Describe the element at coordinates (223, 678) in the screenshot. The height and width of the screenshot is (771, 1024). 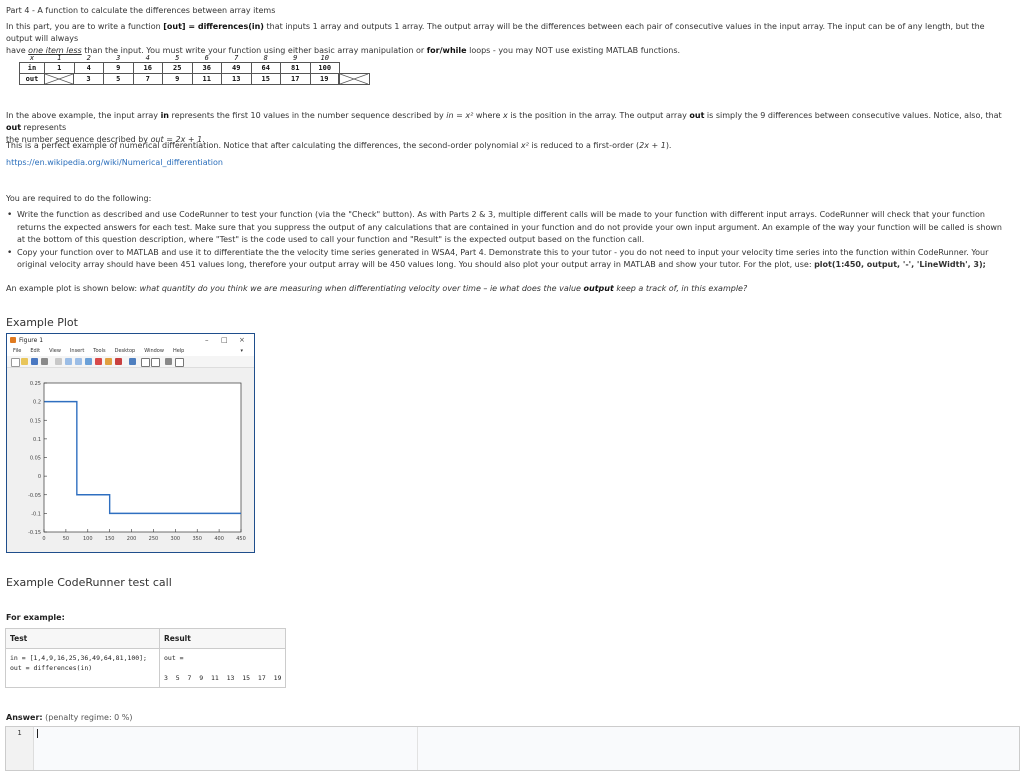
I see `result-line: 3 5 7 9 11 13 15 17 19` at that location.